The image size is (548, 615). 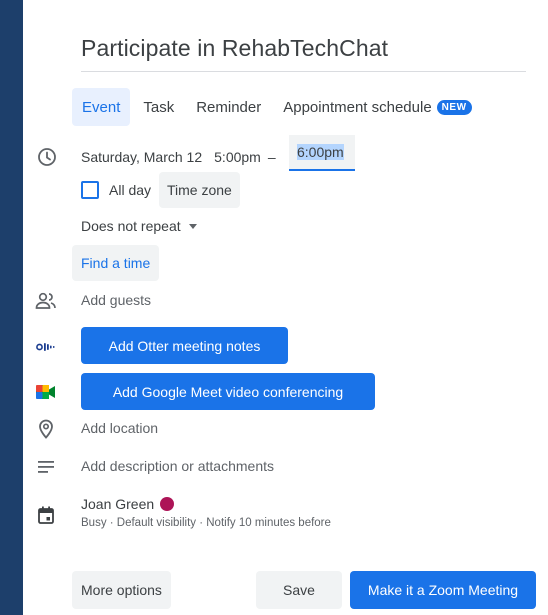 I want to click on more-options-button: More options, so click(x=121, y=590).